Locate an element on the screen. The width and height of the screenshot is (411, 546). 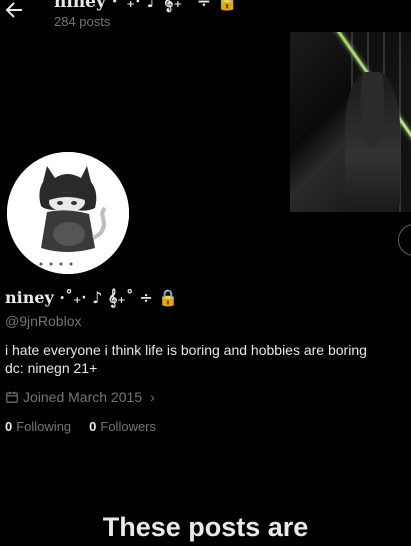
protected-notice-heading: These posts are is located at coordinates (205, 527).